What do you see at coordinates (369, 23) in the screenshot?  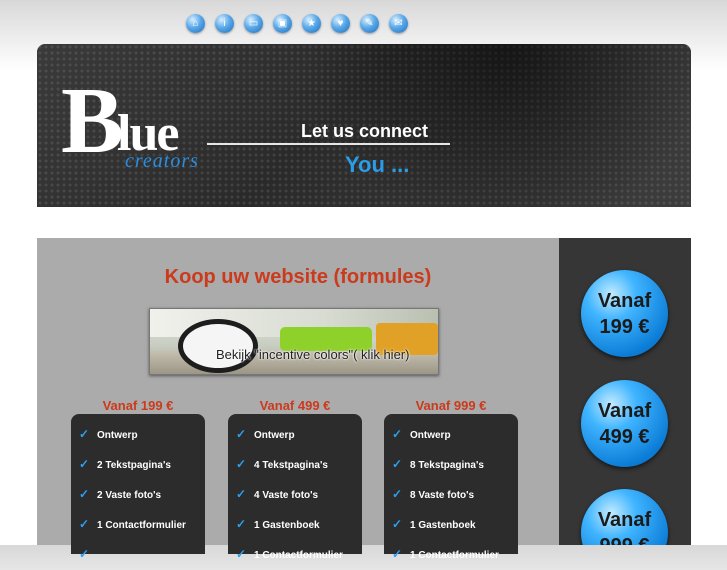 I see `chat-icon: ✎` at bounding box center [369, 23].